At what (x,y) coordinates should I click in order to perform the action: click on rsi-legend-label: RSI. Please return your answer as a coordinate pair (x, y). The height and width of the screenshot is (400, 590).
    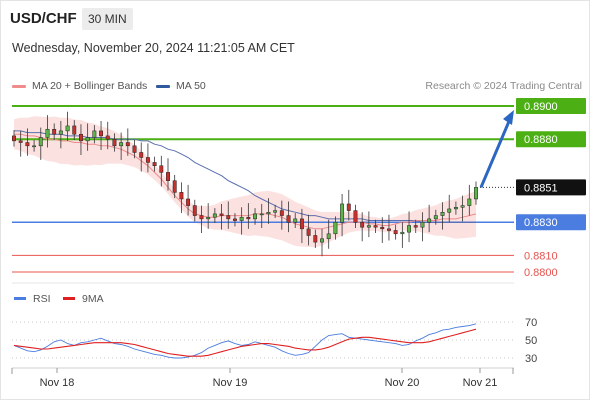
    Looking at the image, I should click on (42, 299).